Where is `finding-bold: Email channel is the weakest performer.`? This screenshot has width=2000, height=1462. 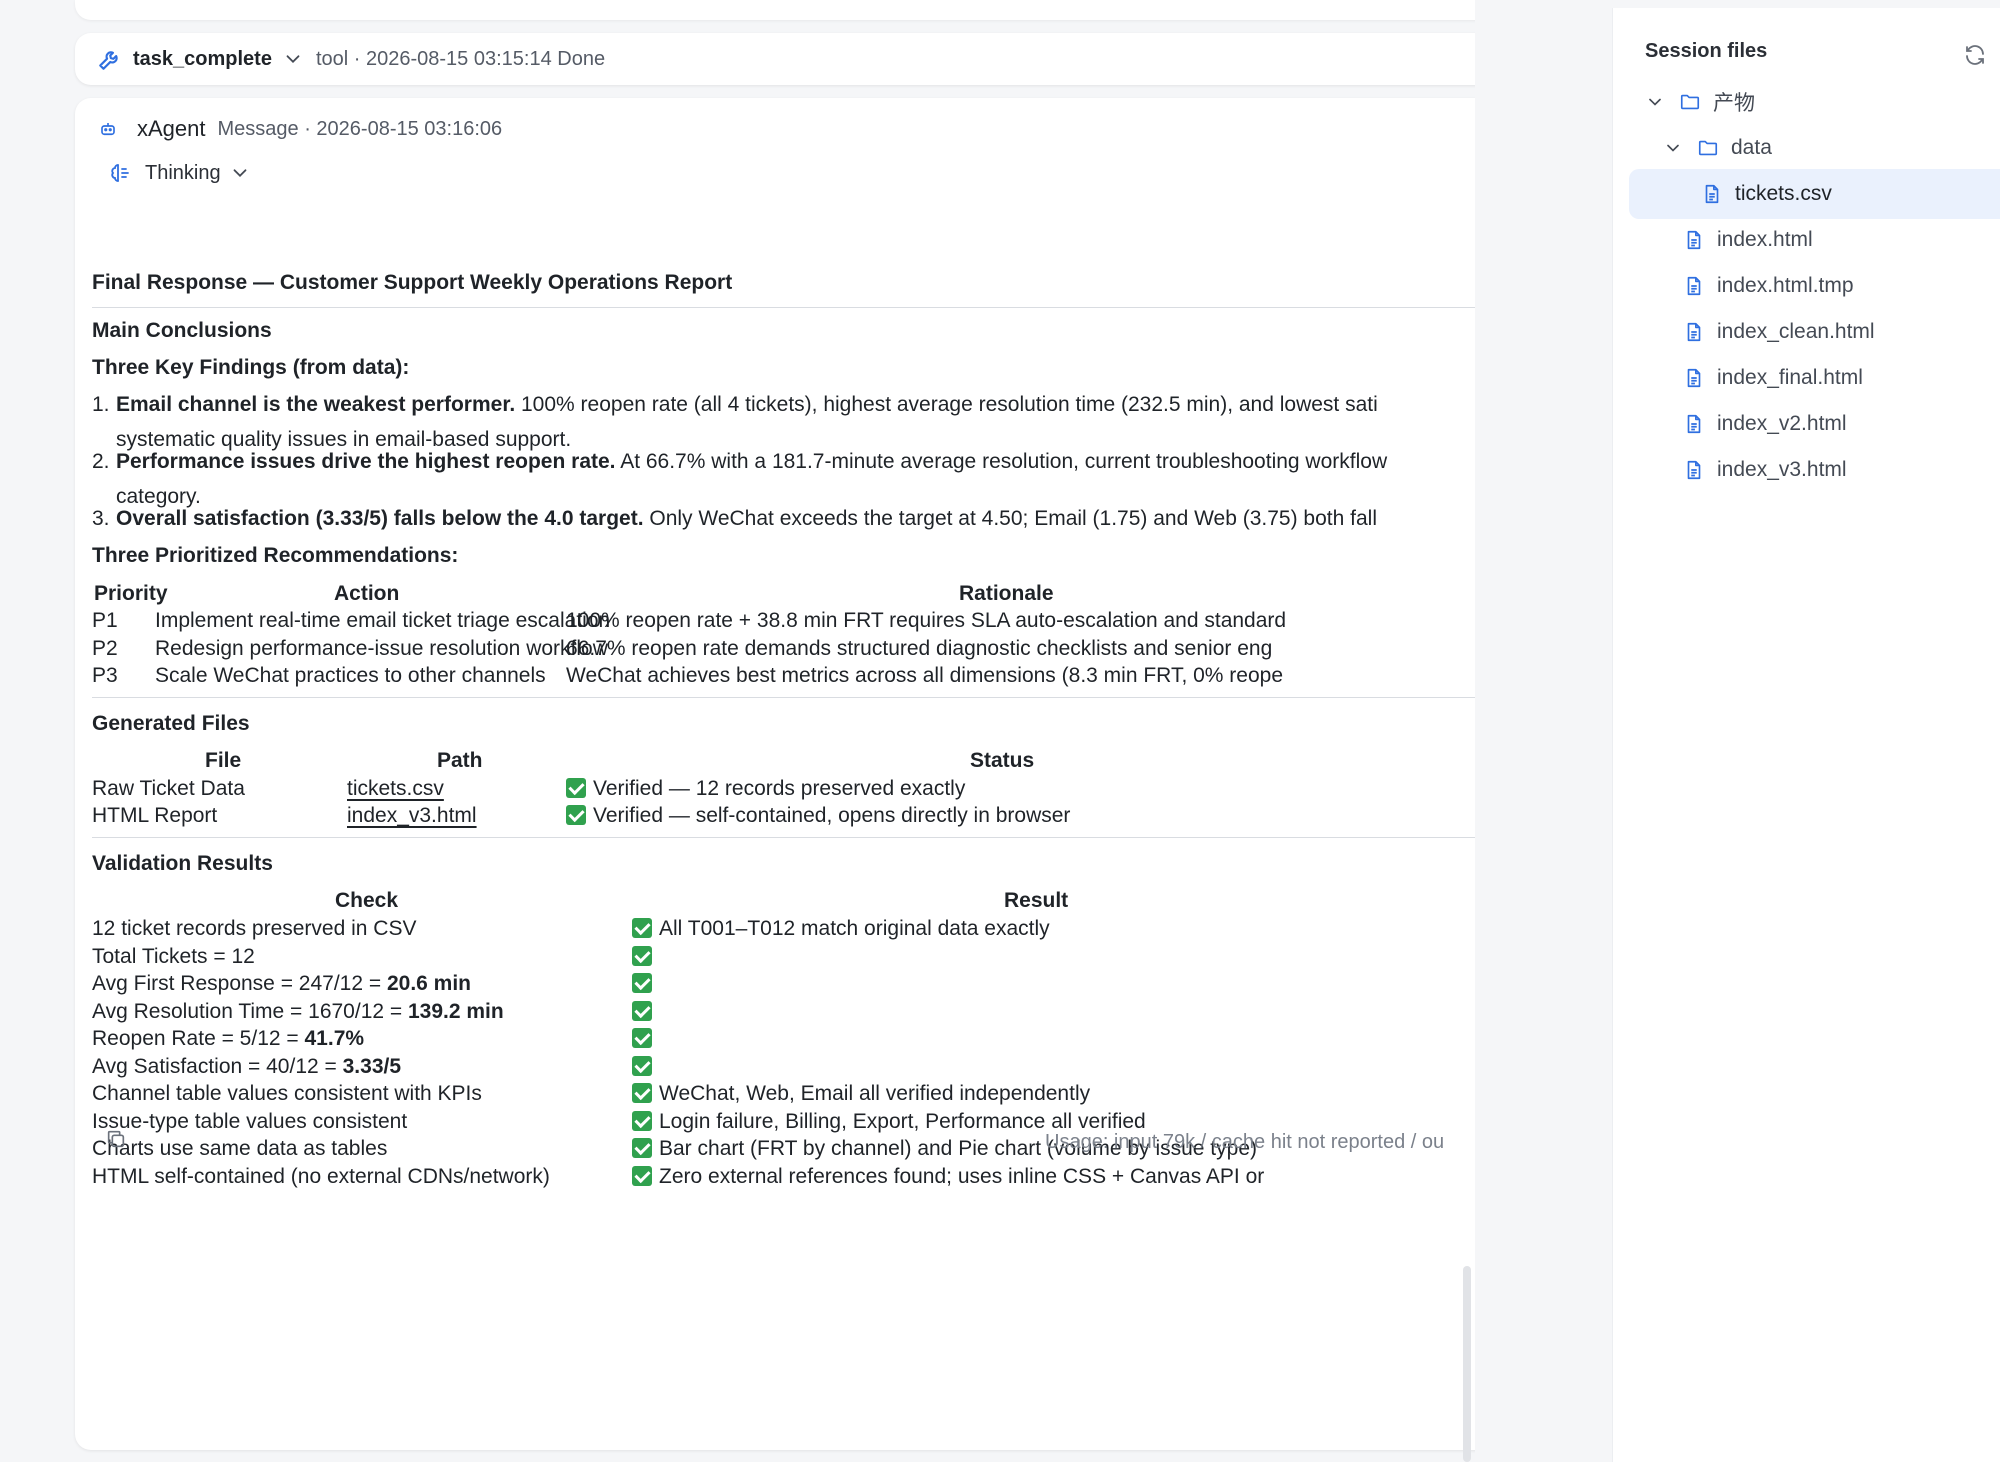
finding-bold: Email channel is the weakest performer. is located at coordinates (316, 404).